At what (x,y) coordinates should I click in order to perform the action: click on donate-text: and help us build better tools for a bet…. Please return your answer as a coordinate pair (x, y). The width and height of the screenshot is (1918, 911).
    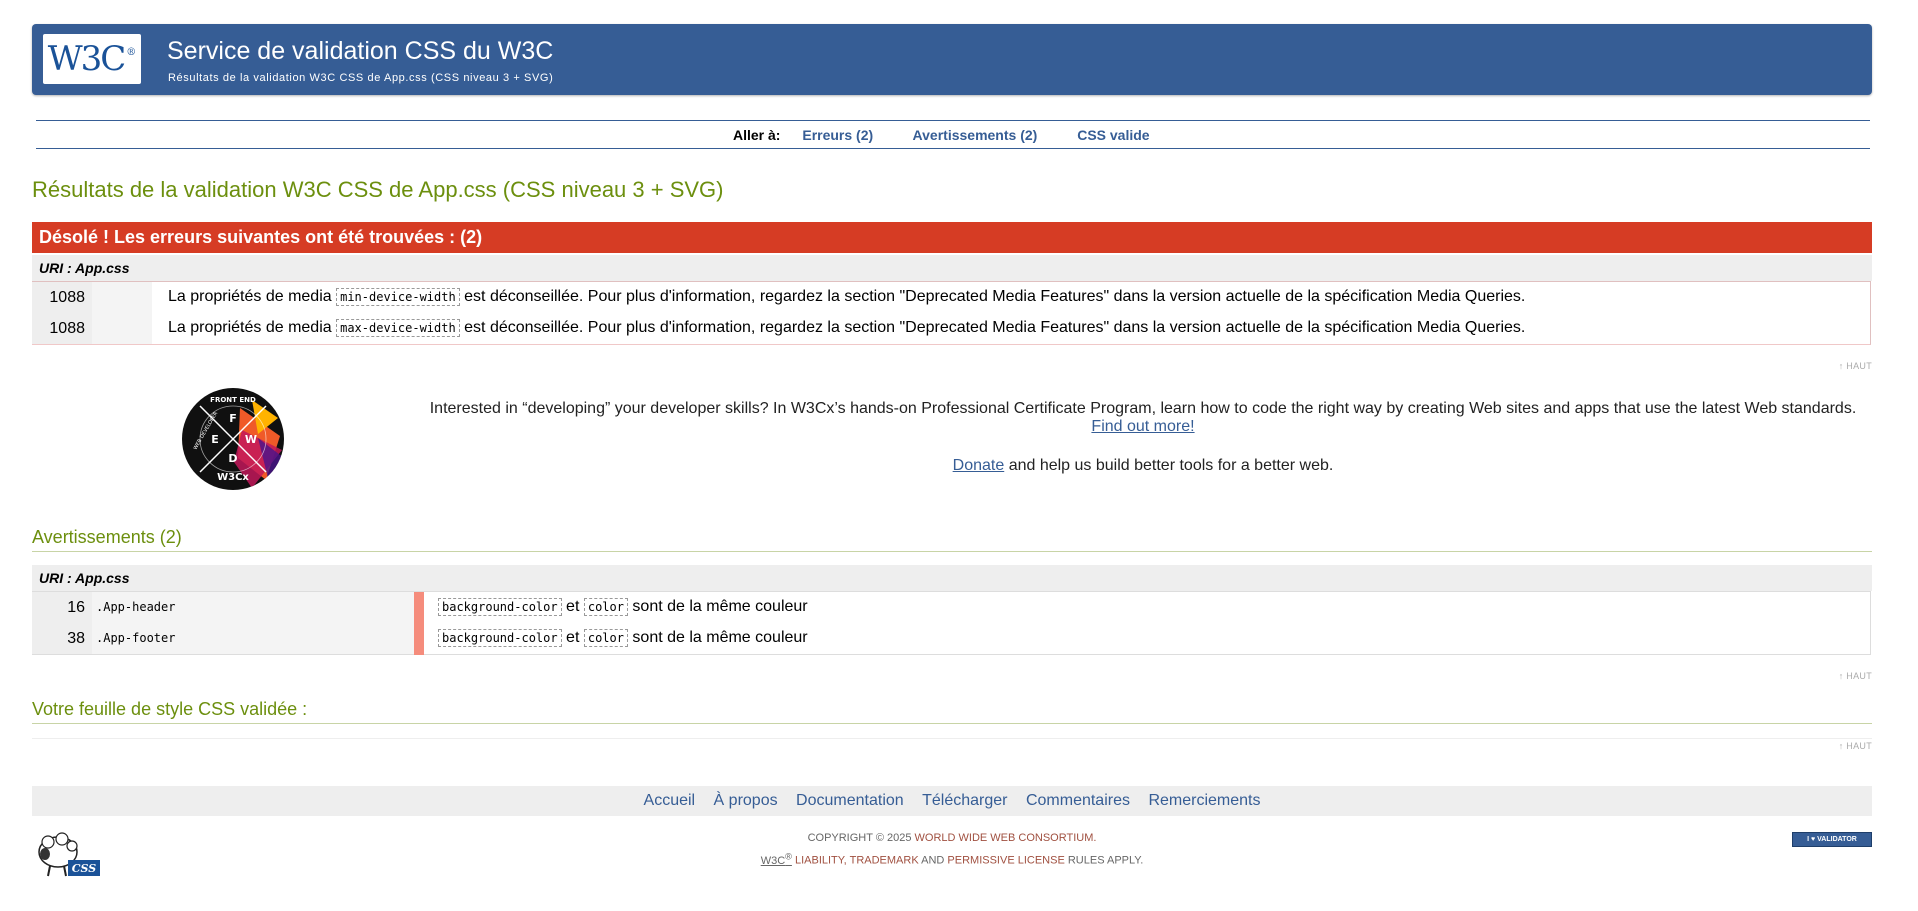
    Looking at the image, I should click on (1171, 465).